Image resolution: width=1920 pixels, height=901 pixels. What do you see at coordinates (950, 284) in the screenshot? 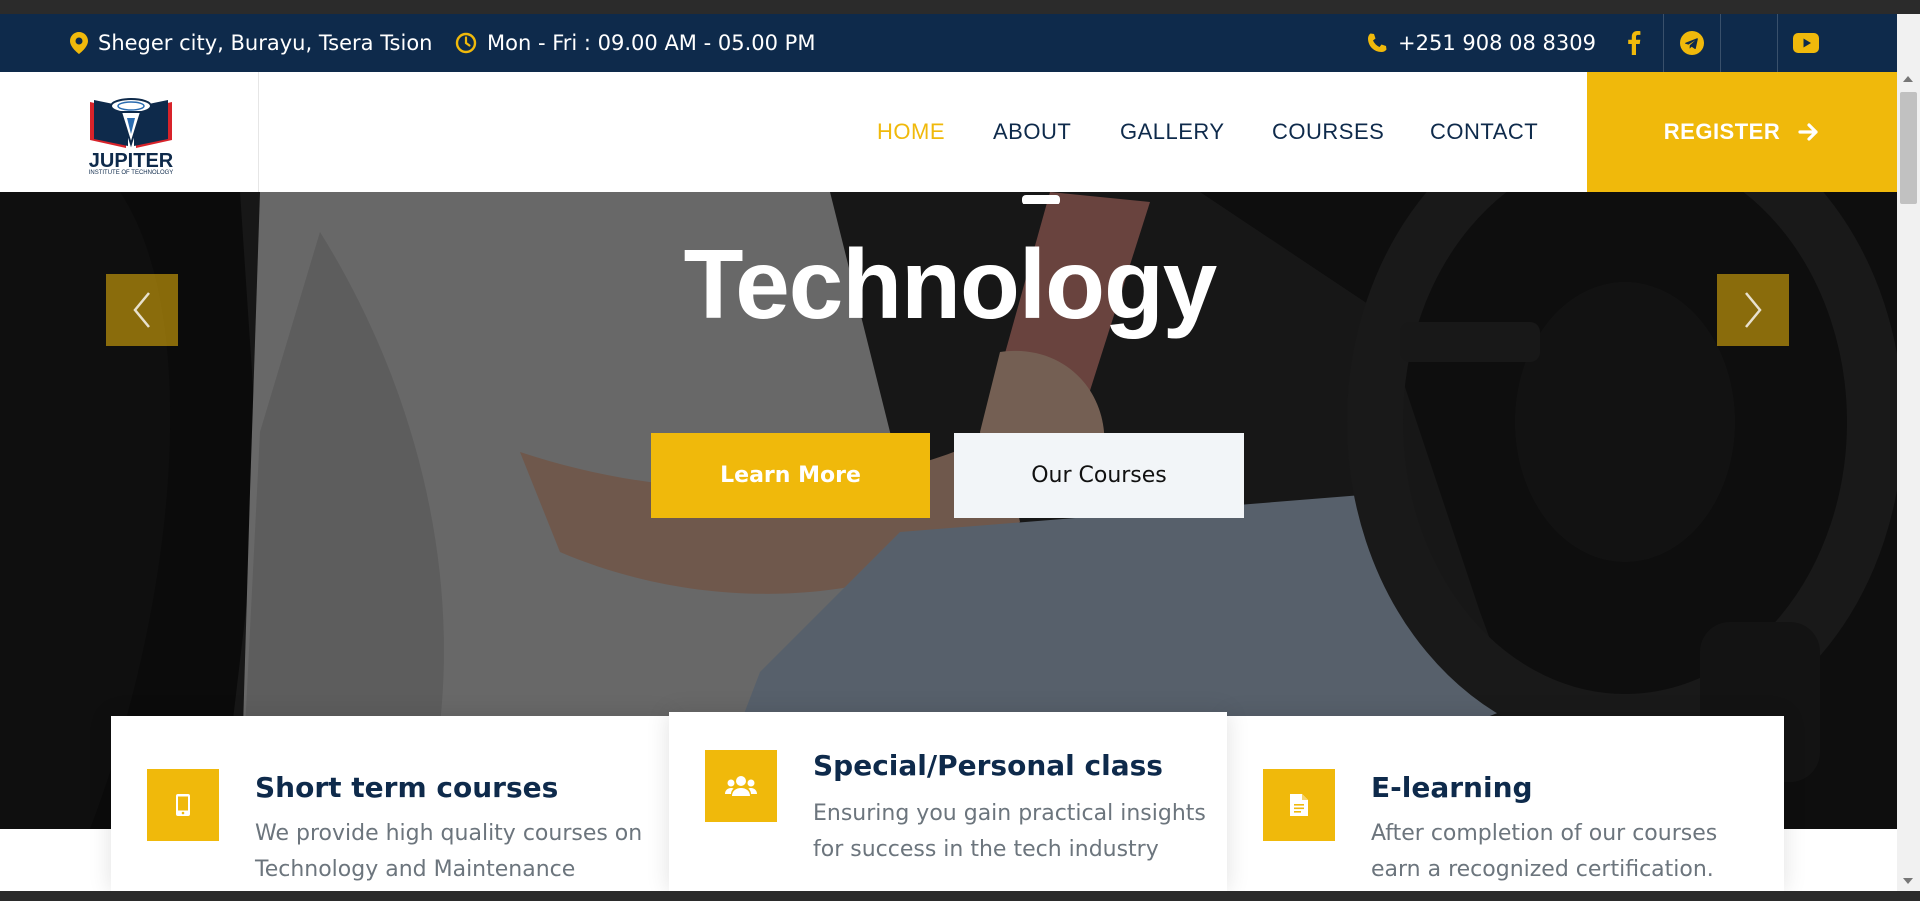
I see `hero-title: Technology` at bounding box center [950, 284].